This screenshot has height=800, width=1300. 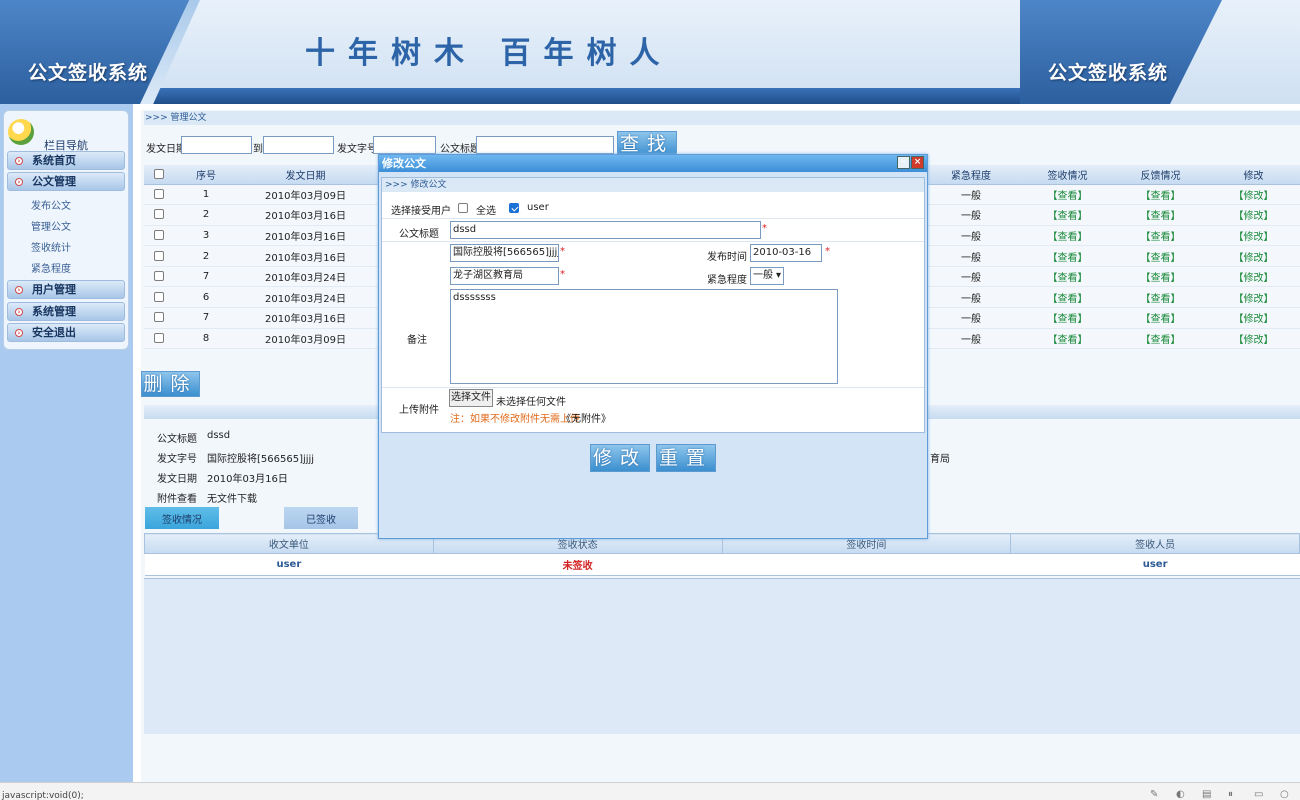 I want to click on sidebar-item-system: › 系统管理, so click(x=66, y=311).